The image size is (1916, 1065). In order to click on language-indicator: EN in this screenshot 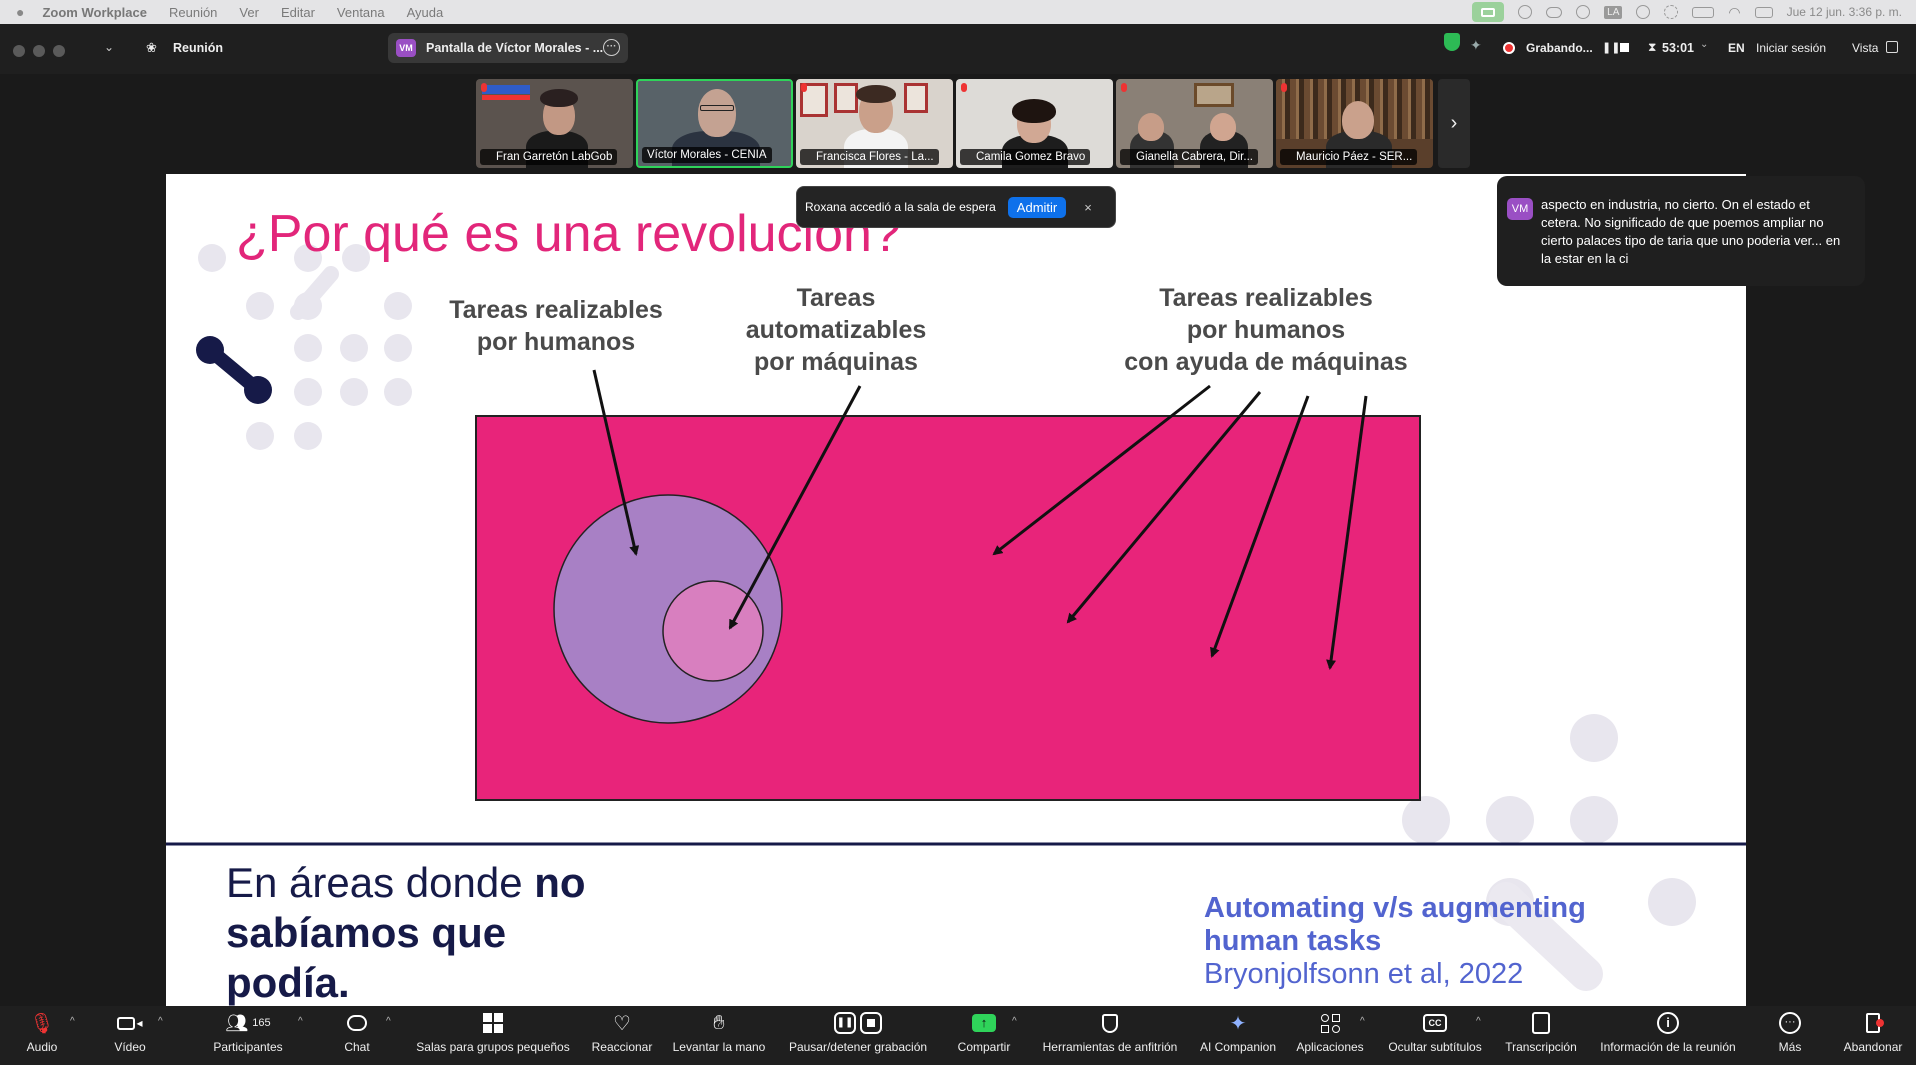, I will do `click(1736, 48)`.